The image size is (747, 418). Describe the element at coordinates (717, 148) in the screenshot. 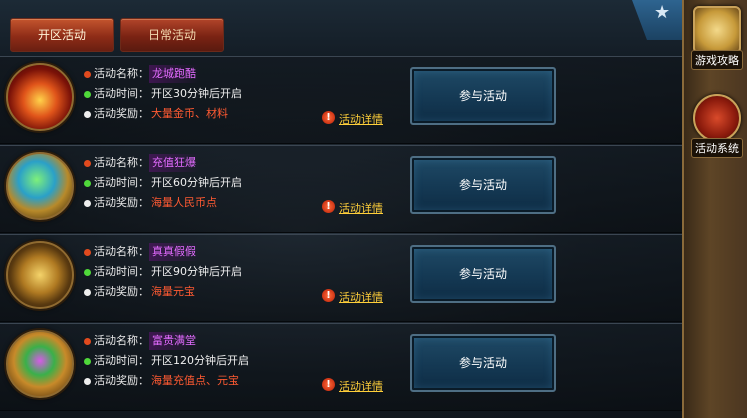

I see `sidebar-item-label: 活动系统` at that location.